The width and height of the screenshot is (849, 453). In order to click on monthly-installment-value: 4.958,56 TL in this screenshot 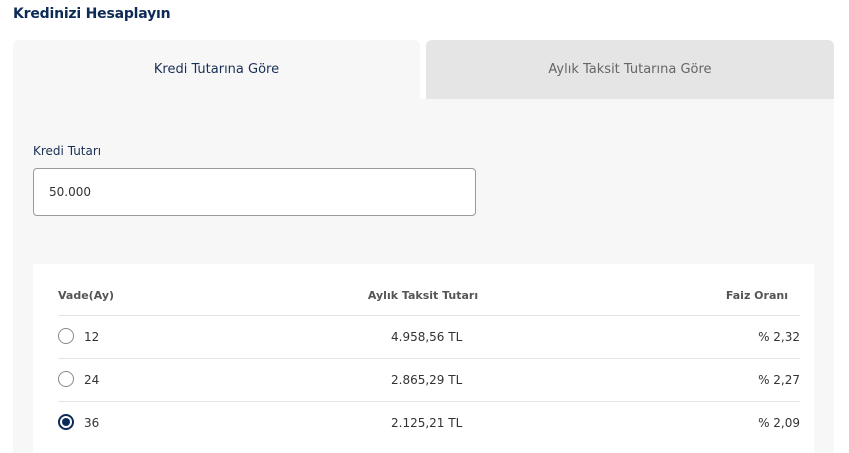, I will do `click(427, 337)`.